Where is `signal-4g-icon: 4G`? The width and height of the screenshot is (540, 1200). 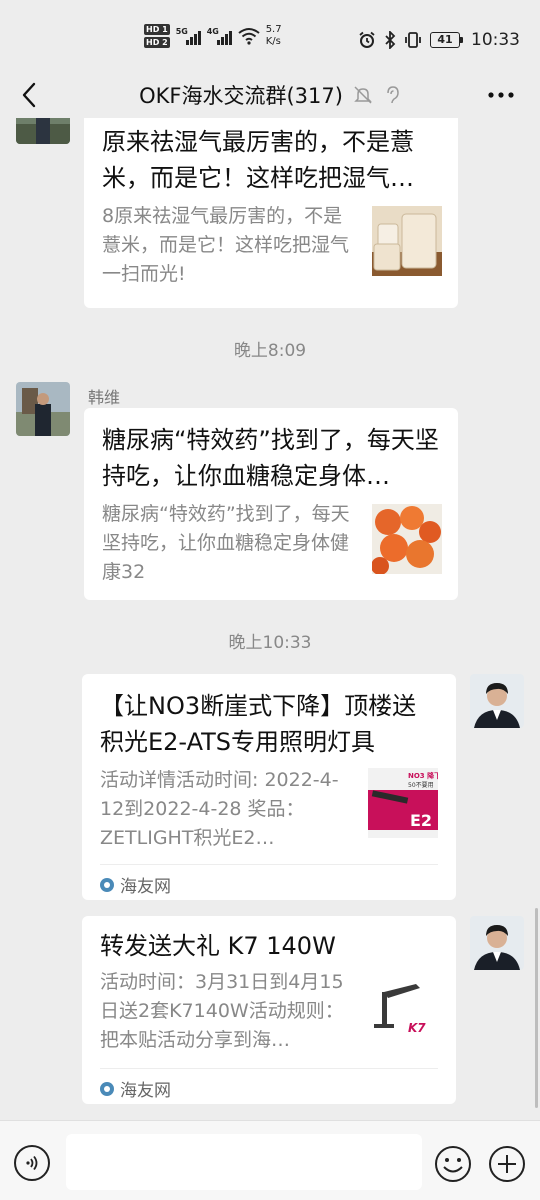 signal-4g-icon: 4G is located at coordinates (219, 36).